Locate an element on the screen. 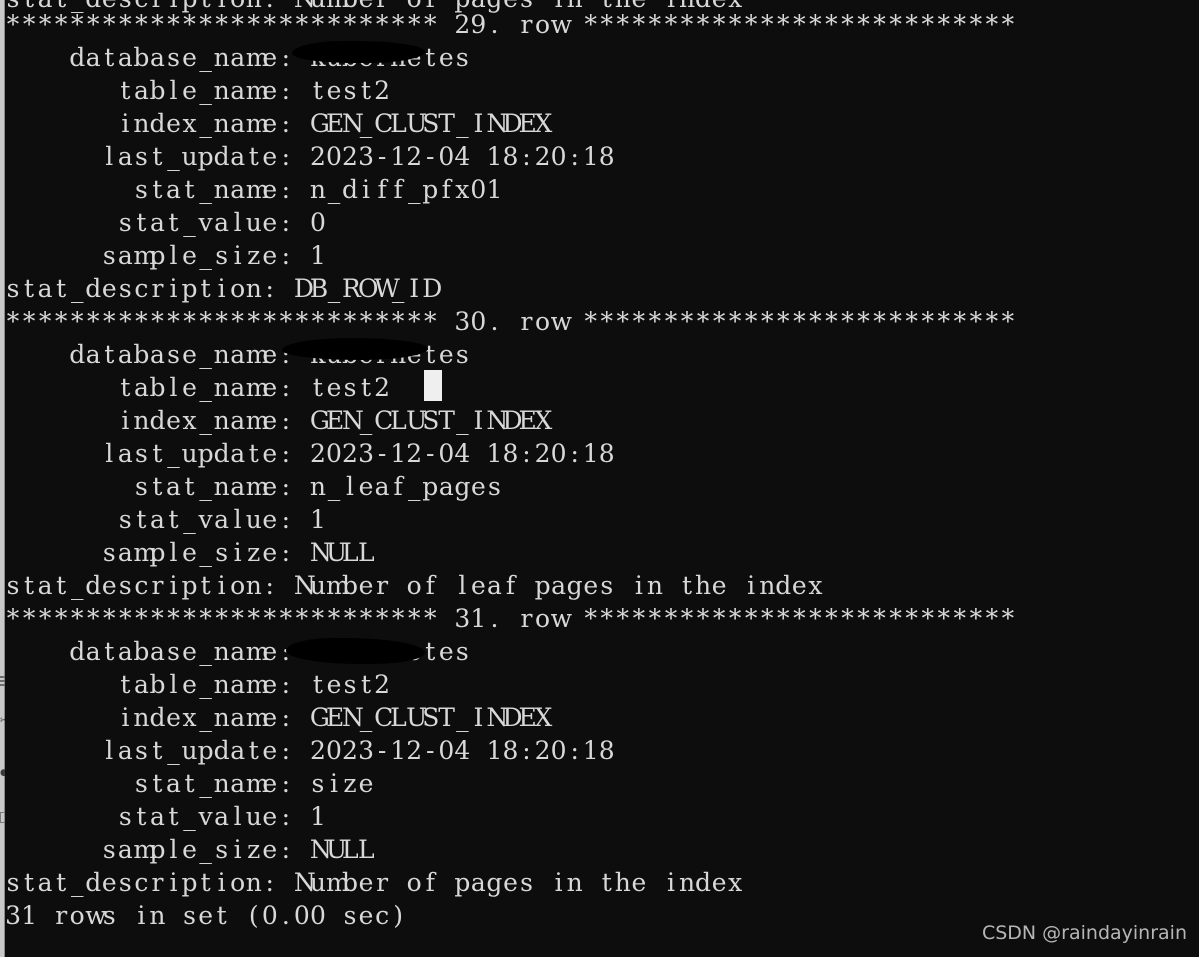 The image size is (1199, 957). csdn-watermark: CSDN @raindayinrain is located at coordinates (1084, 933).